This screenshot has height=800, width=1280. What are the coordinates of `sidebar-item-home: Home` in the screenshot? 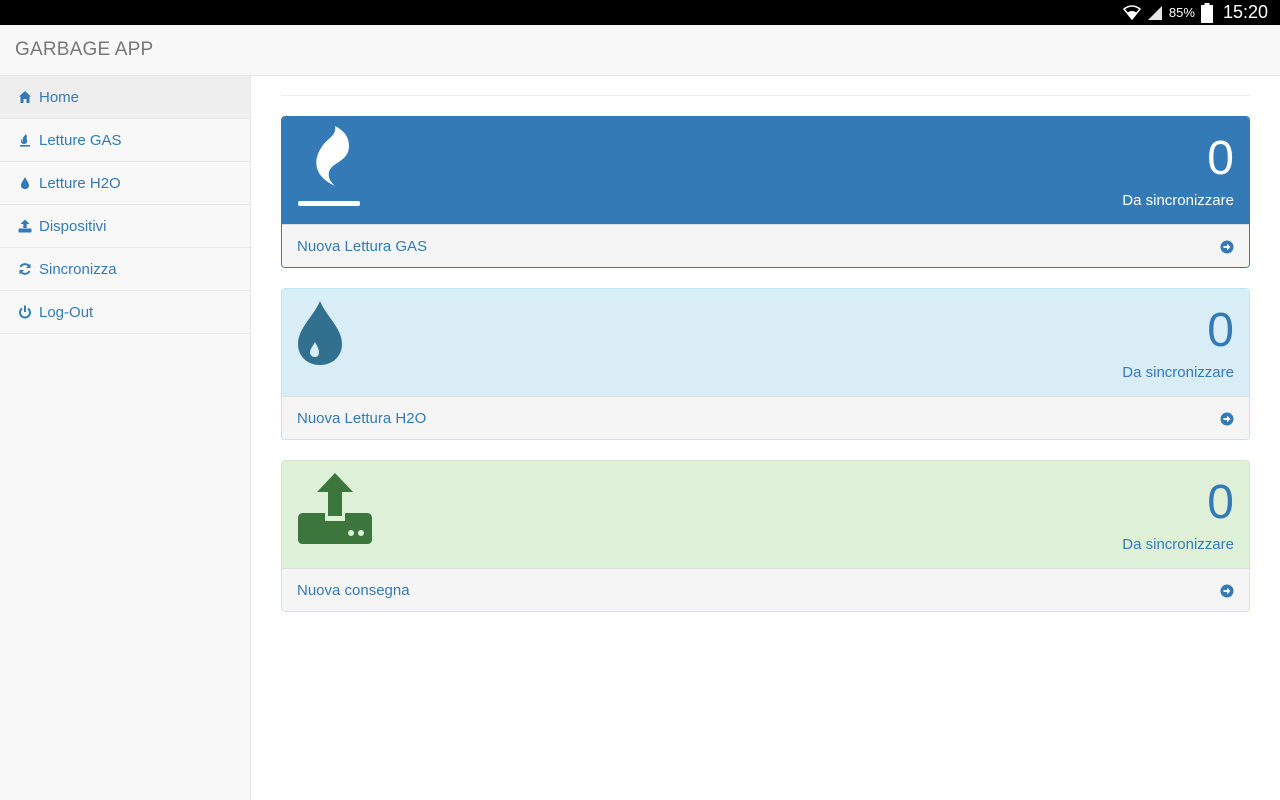 It's located at (125, 97).